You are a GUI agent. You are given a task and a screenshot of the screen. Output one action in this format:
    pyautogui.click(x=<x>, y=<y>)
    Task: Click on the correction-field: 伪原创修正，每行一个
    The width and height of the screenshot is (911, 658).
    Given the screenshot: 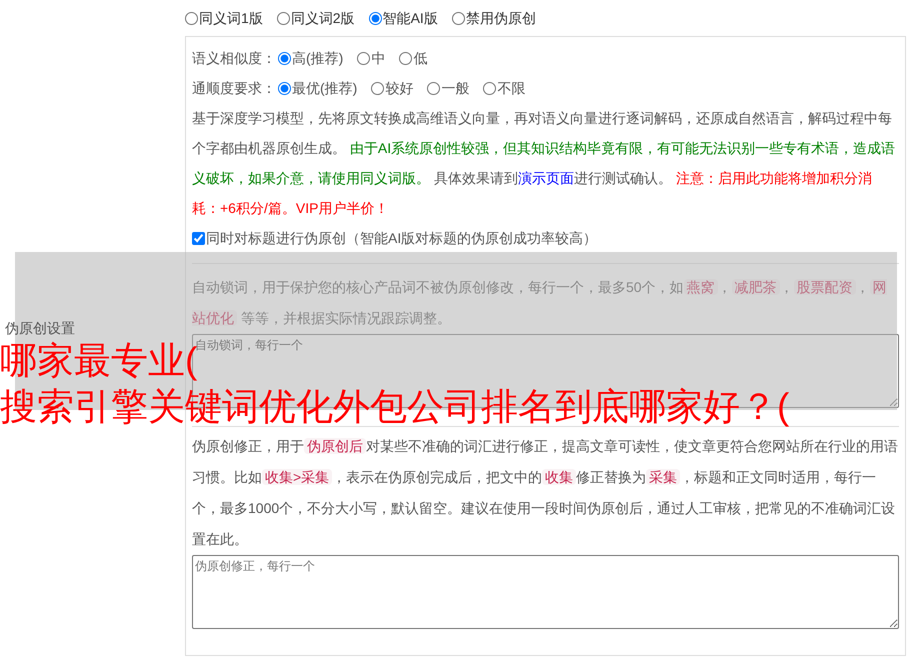 What is the action you would take?
    pyautogui.click(x=545, y=592)
    